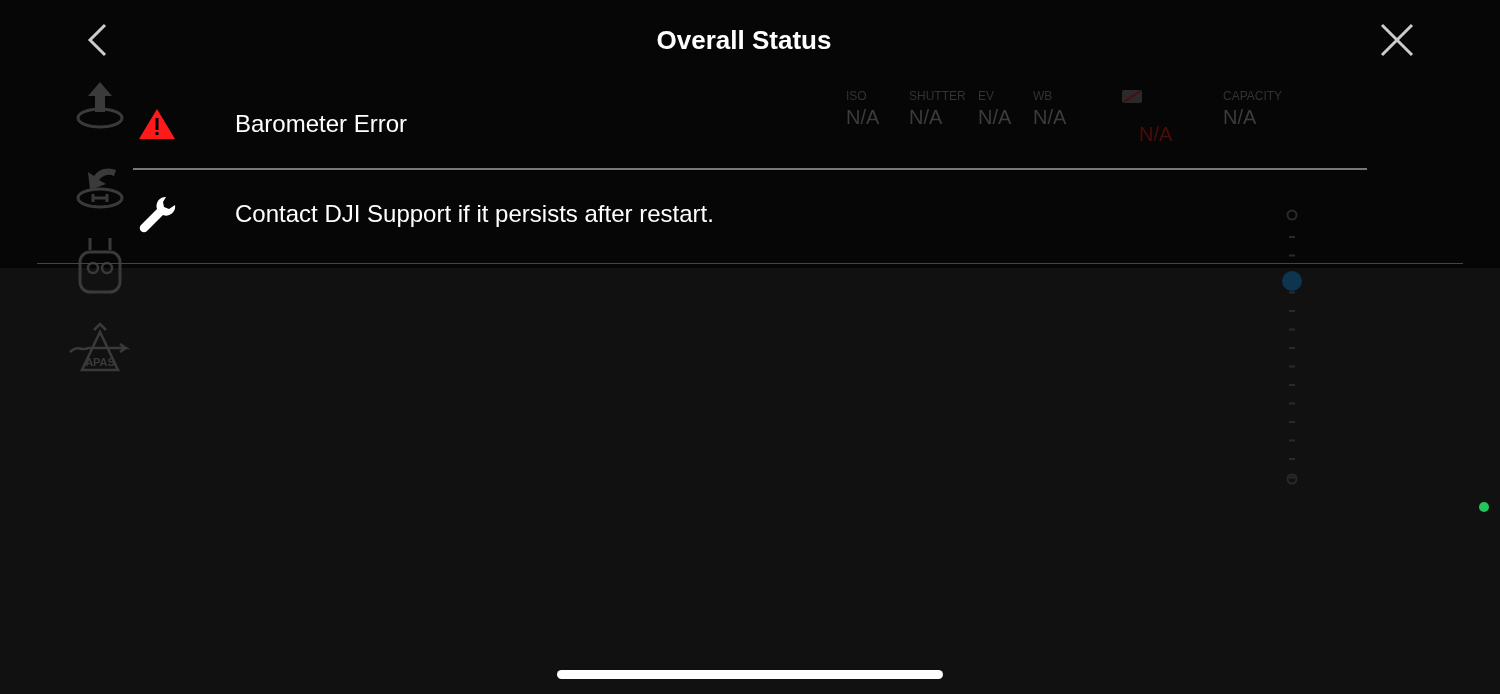  I want to click on wrench-icon, so click(157, 214).